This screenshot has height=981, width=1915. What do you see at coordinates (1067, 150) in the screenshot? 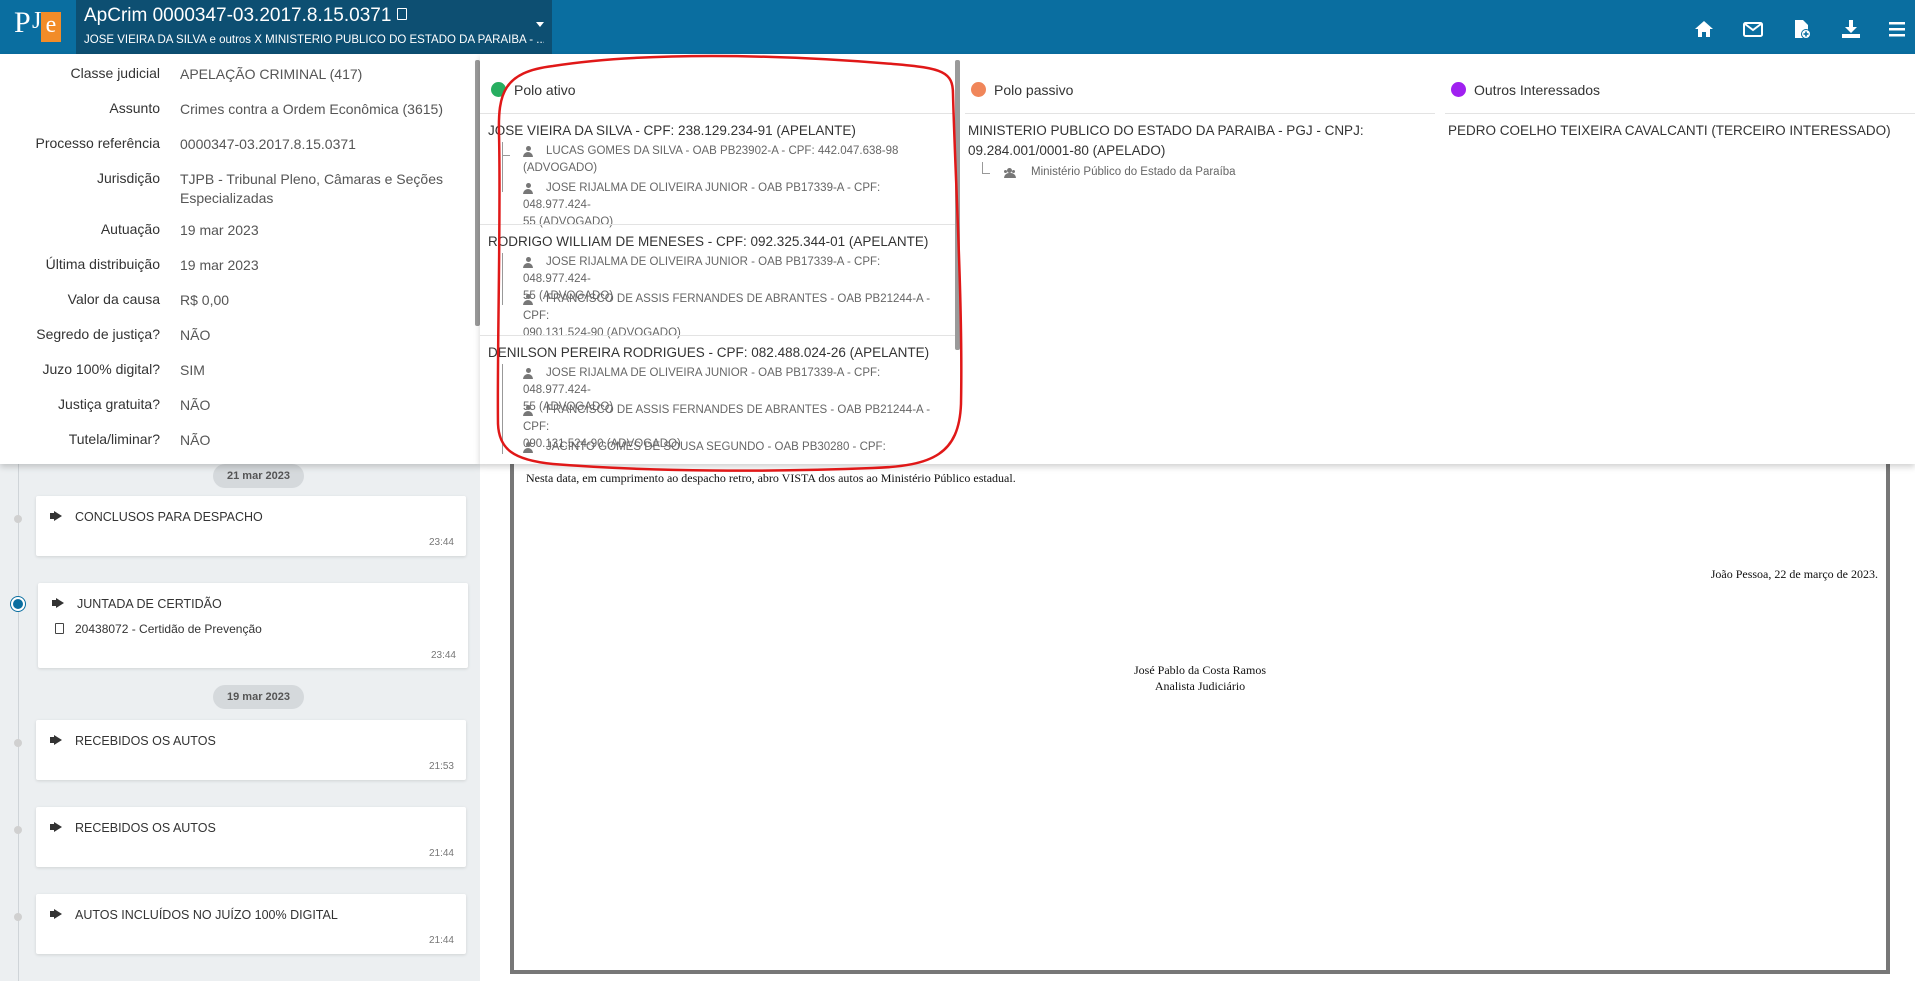
I see `party-name-line-2: 09.284.001/0001-80 (APELADO)` at bounding box center [1067, 150].